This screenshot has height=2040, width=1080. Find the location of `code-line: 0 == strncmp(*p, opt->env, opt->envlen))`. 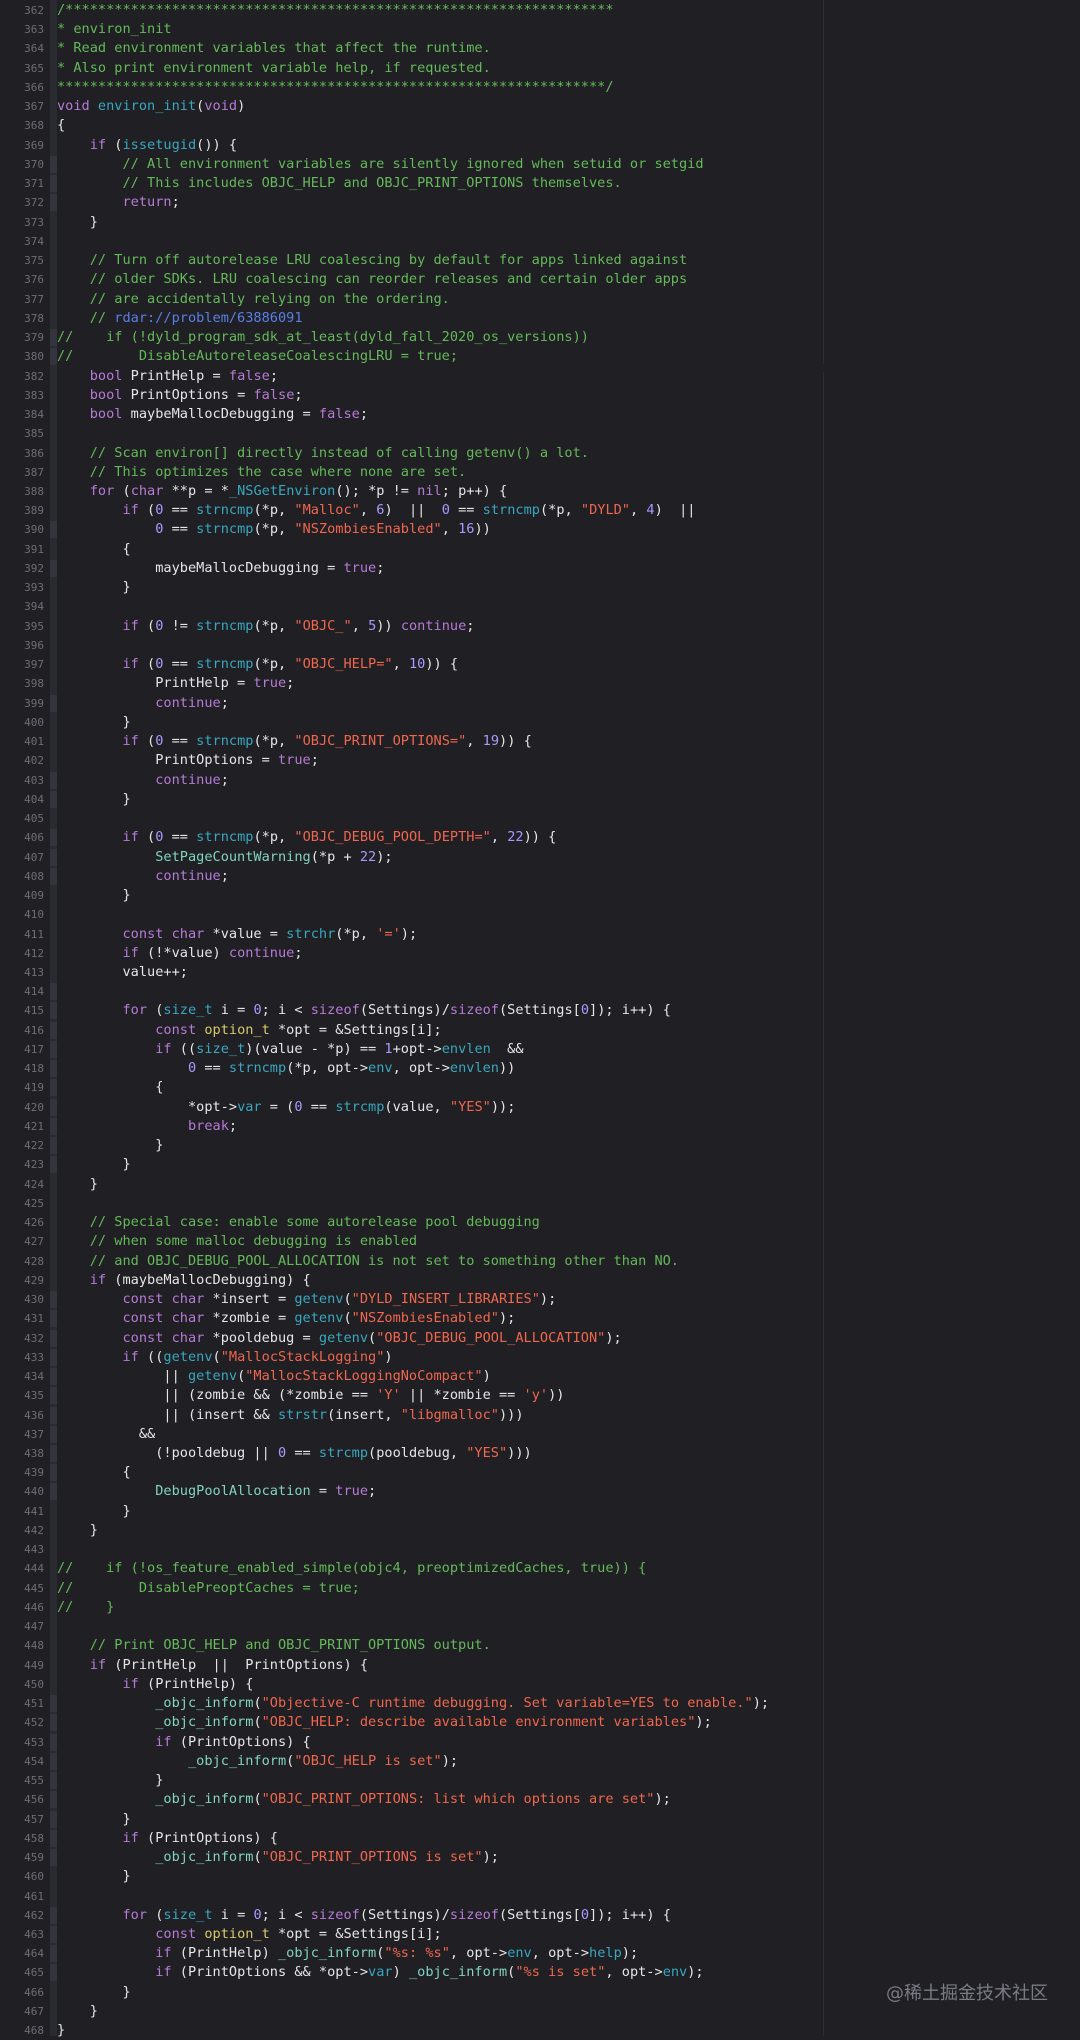

code-line: 0 == strncmp(*p, opt->env, opt->envlen)) is located at coordinates (286, 1068).